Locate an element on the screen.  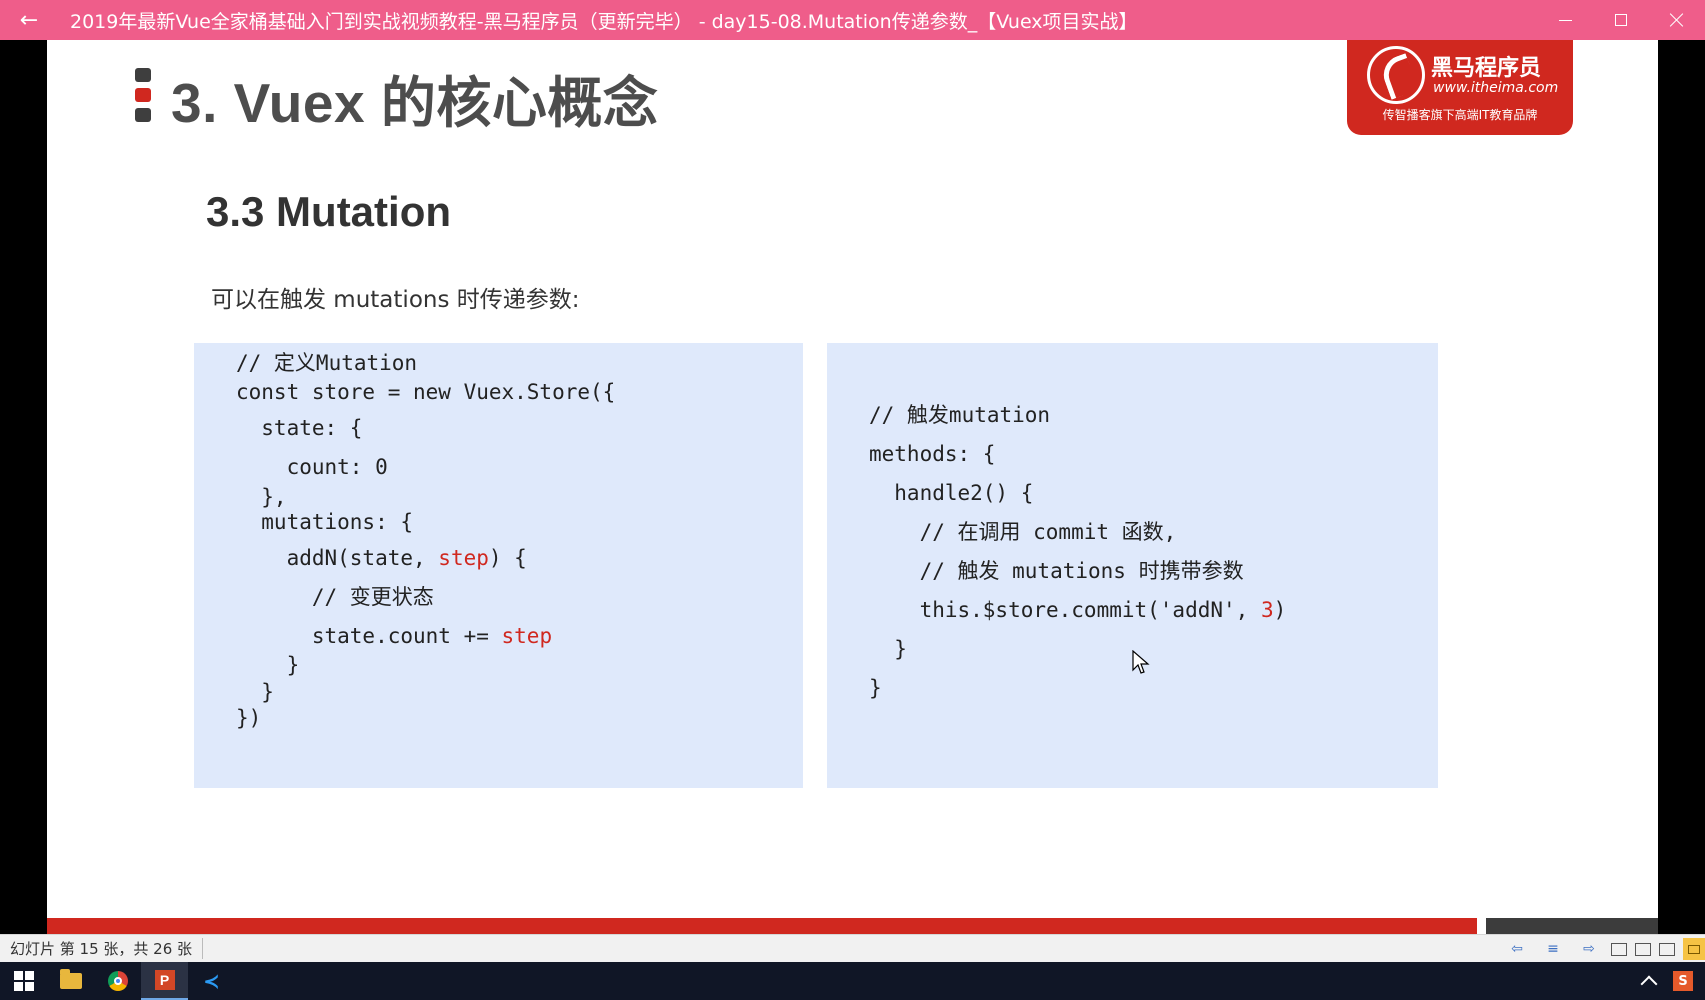
taskbar-chrome is located at coordinates (117, 981).